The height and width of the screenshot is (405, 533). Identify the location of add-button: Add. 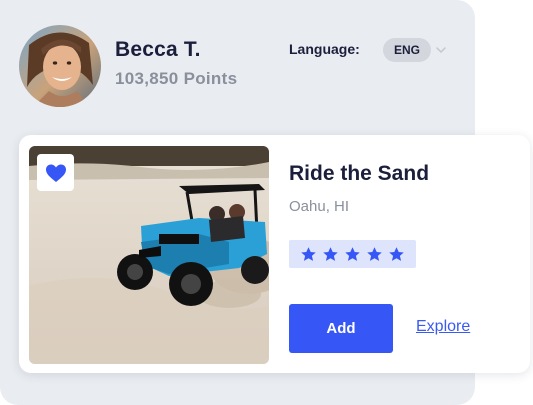
(341, 328).